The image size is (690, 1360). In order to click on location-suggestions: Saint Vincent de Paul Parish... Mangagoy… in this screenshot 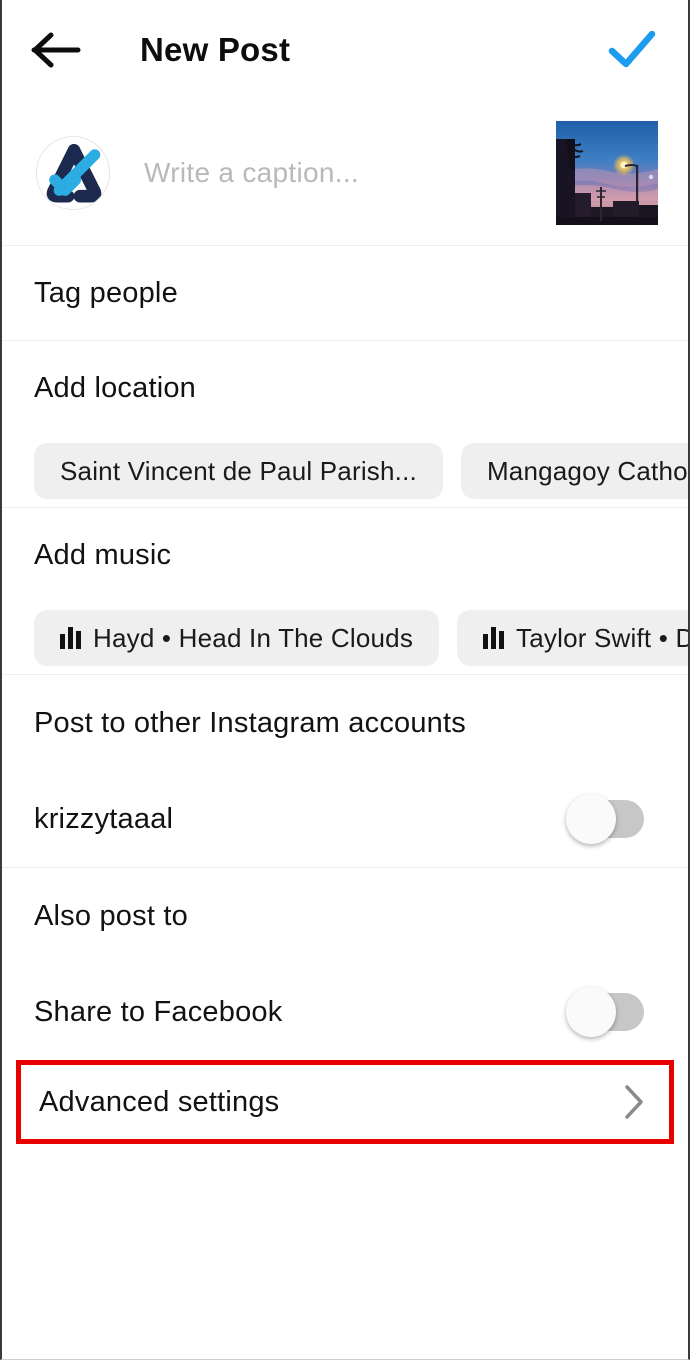, I will do `click(345, 471)`.